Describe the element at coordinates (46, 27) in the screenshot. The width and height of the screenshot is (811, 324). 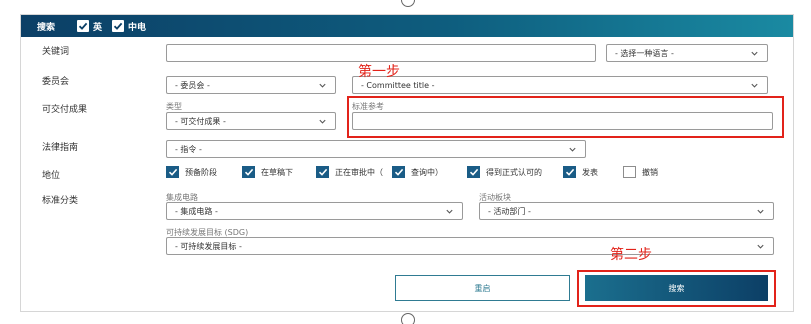
I see `header-title: 搜索` at that location.